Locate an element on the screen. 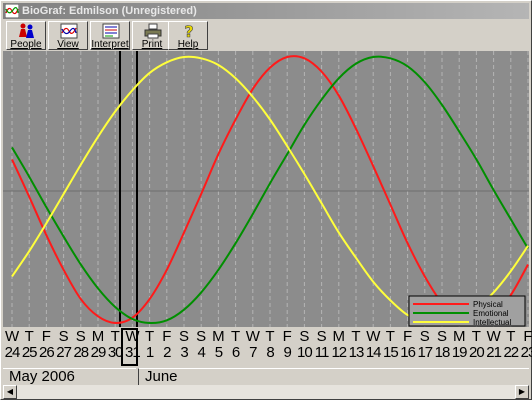 The height and width of the screenshot is (400, 532). interpret-button: Interpret is located at coordinates (110, 35).